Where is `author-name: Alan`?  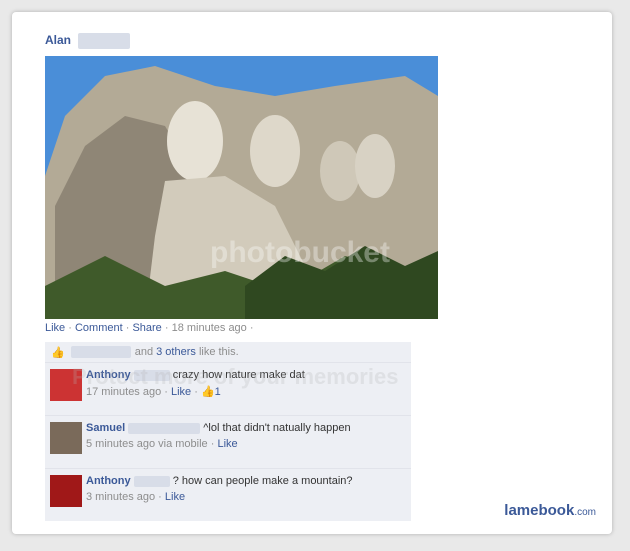 author-name: Alan is located at coordinates (58, 40).